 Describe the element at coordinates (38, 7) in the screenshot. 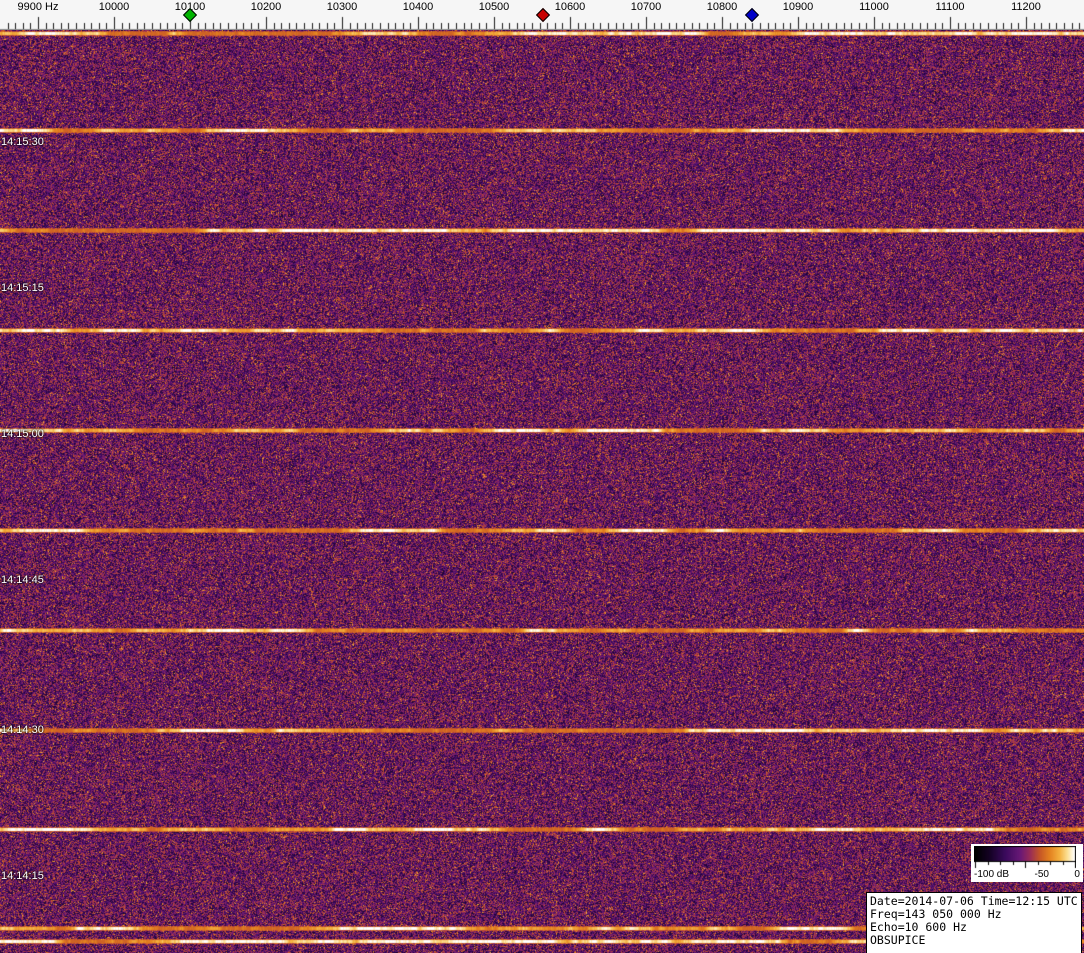

I see `freq-tick-label: 9900 Hz` at that location.